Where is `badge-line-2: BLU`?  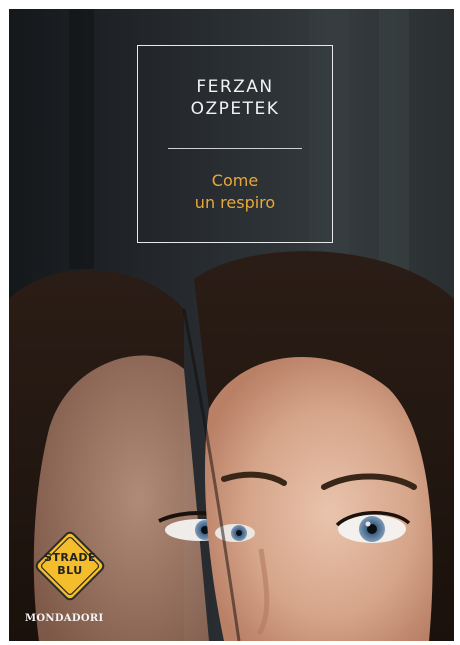 badge-line-2: BLU is located at coordinates (70, 570).